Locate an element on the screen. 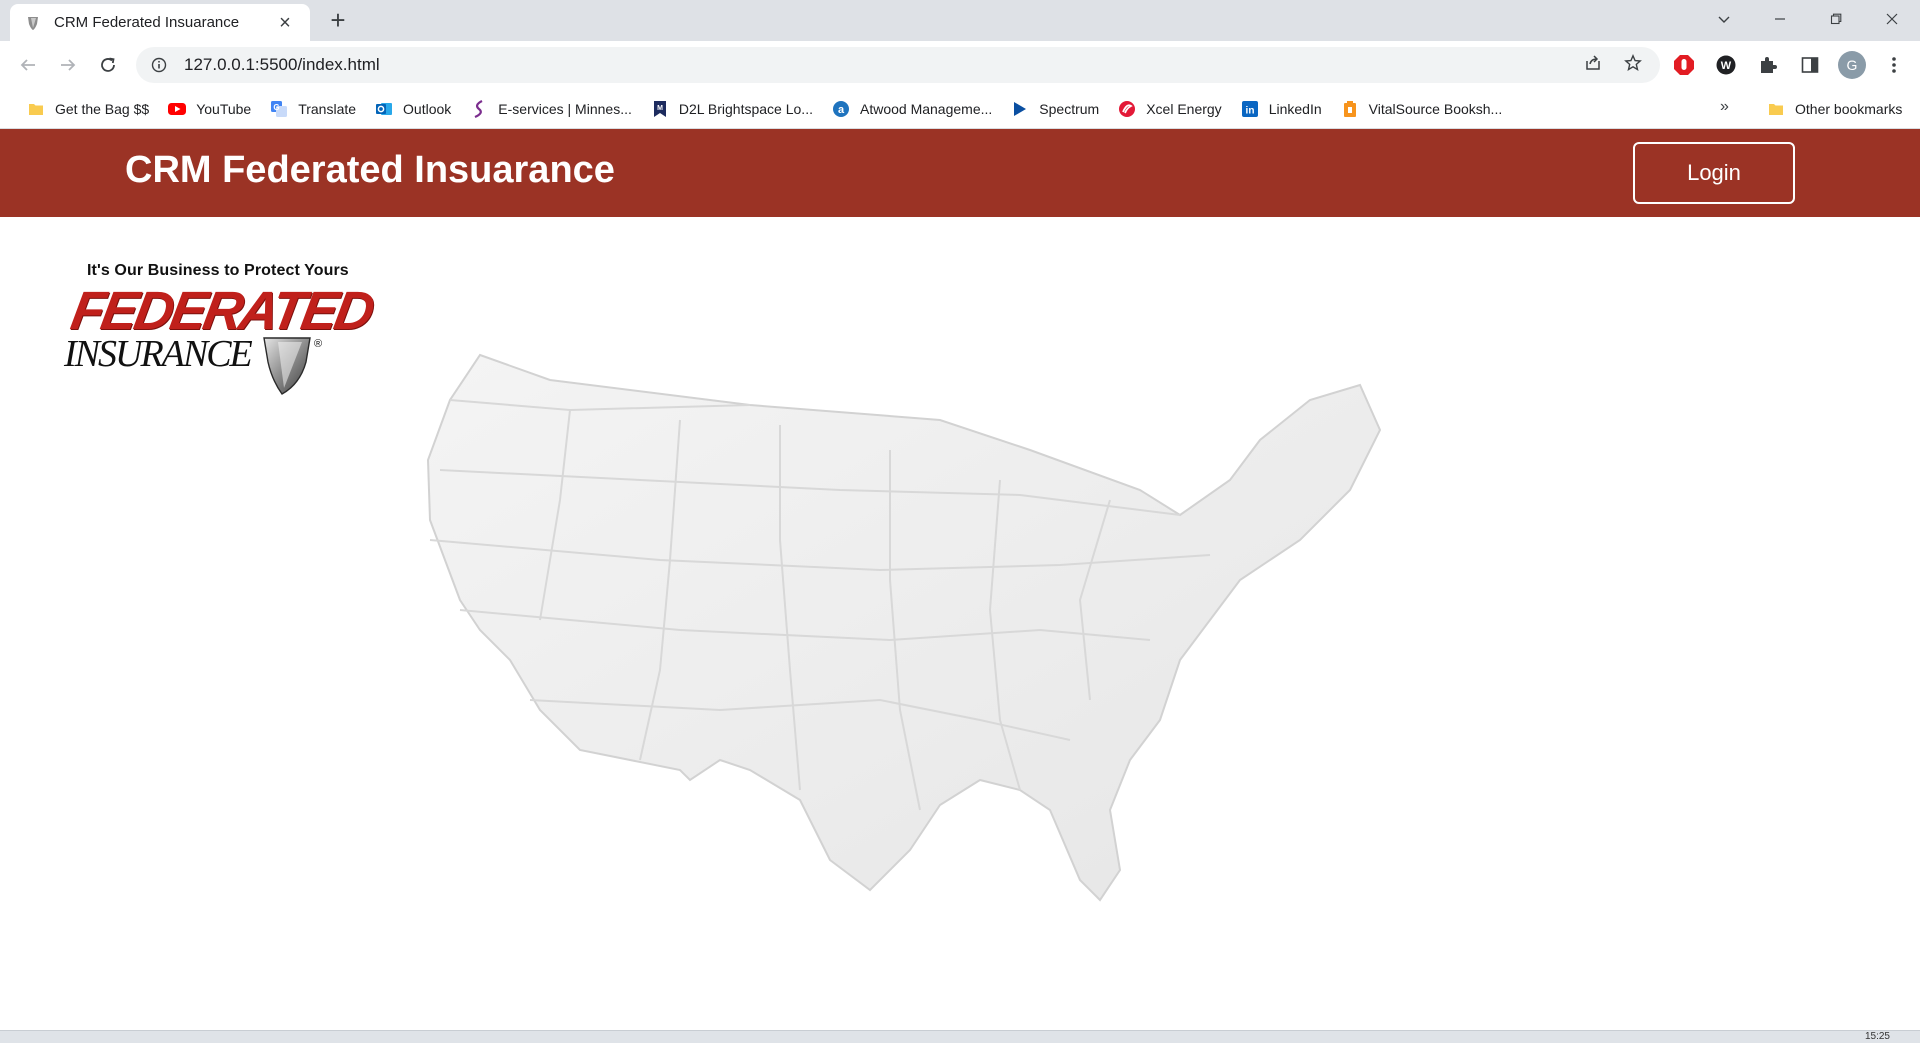  bookmark-spectrum: Spectrum is located at coordinates (1055, 109).